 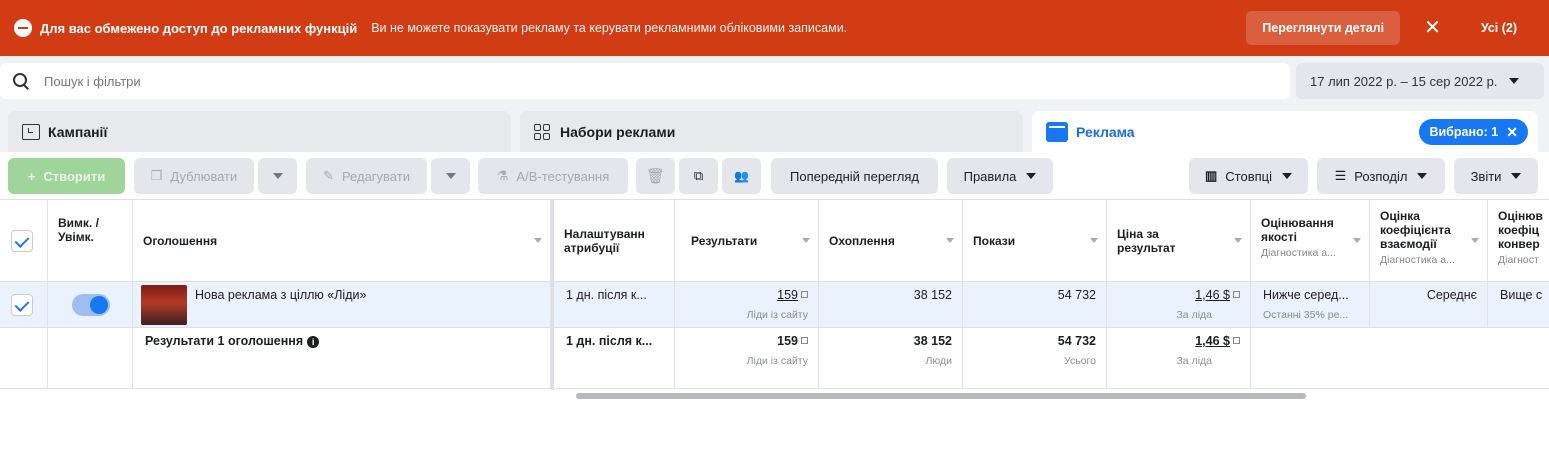 What do you see at coordinates (1340, 175) in the screenshot?
I see `breakdown-icon: ☰` at bounding box center [1340, 175].